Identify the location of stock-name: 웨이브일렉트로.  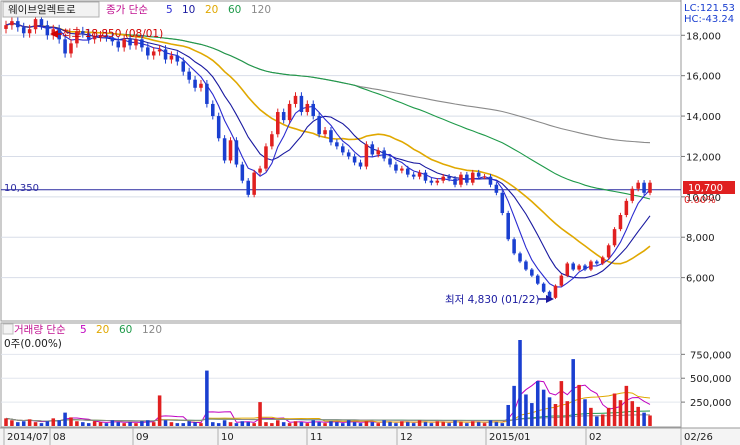
(42, 9).